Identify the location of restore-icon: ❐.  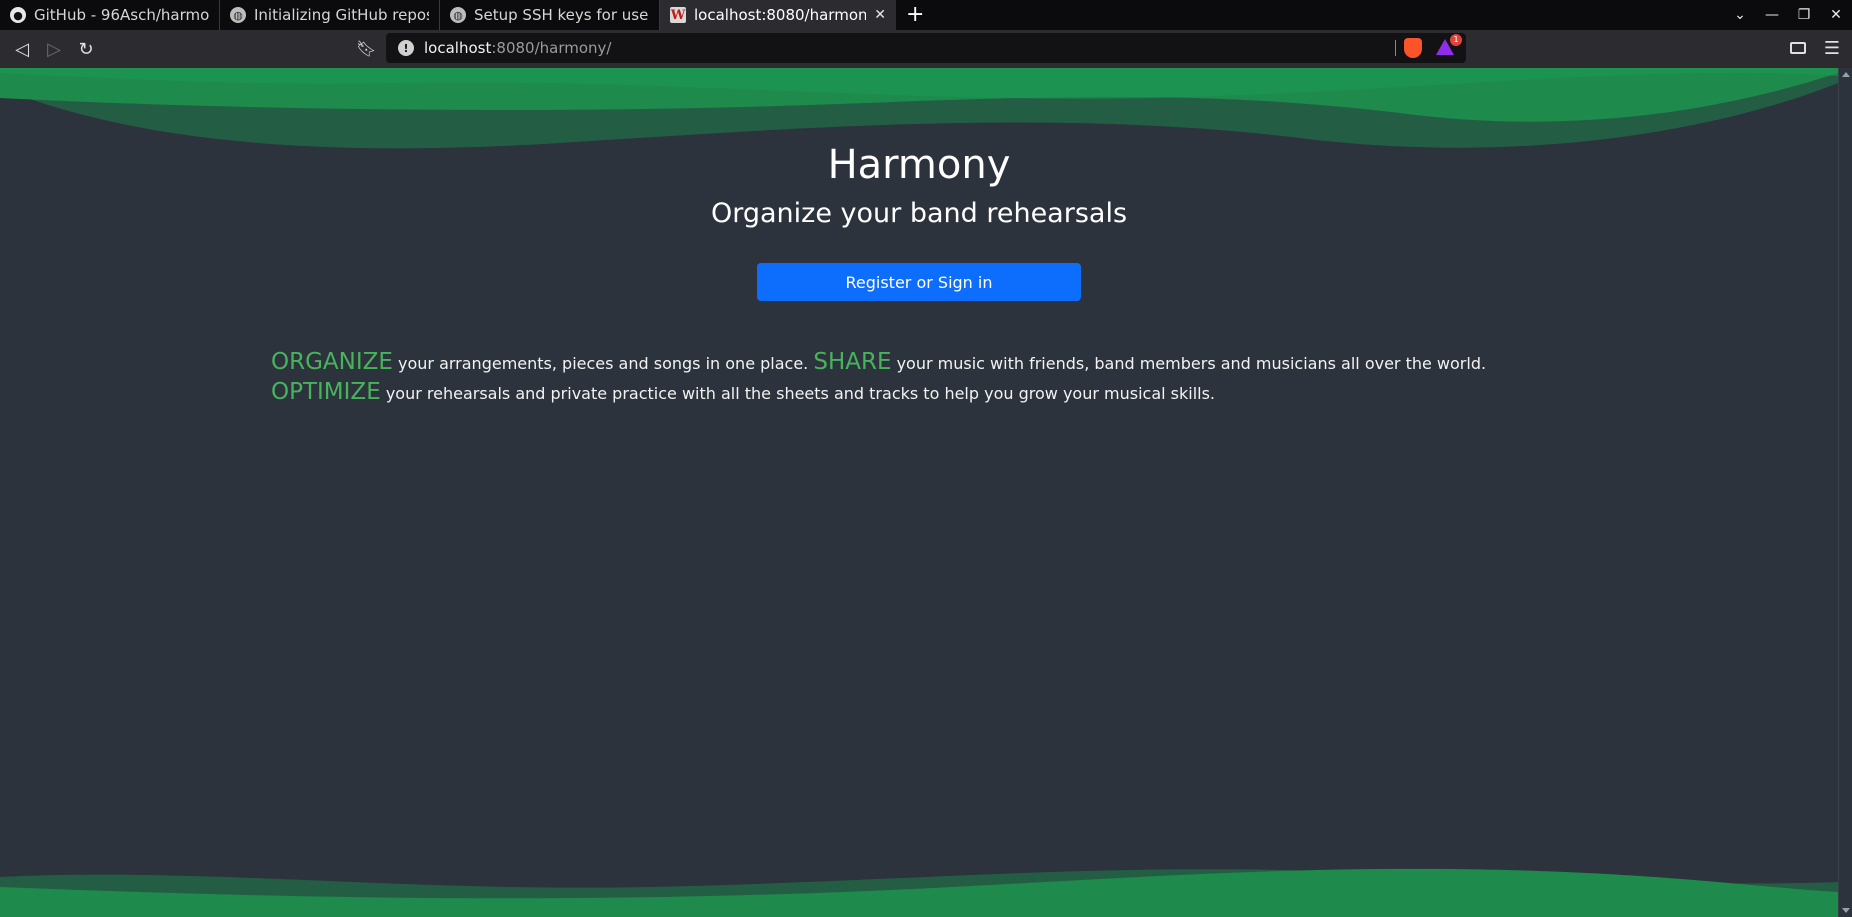
(1804, 15).